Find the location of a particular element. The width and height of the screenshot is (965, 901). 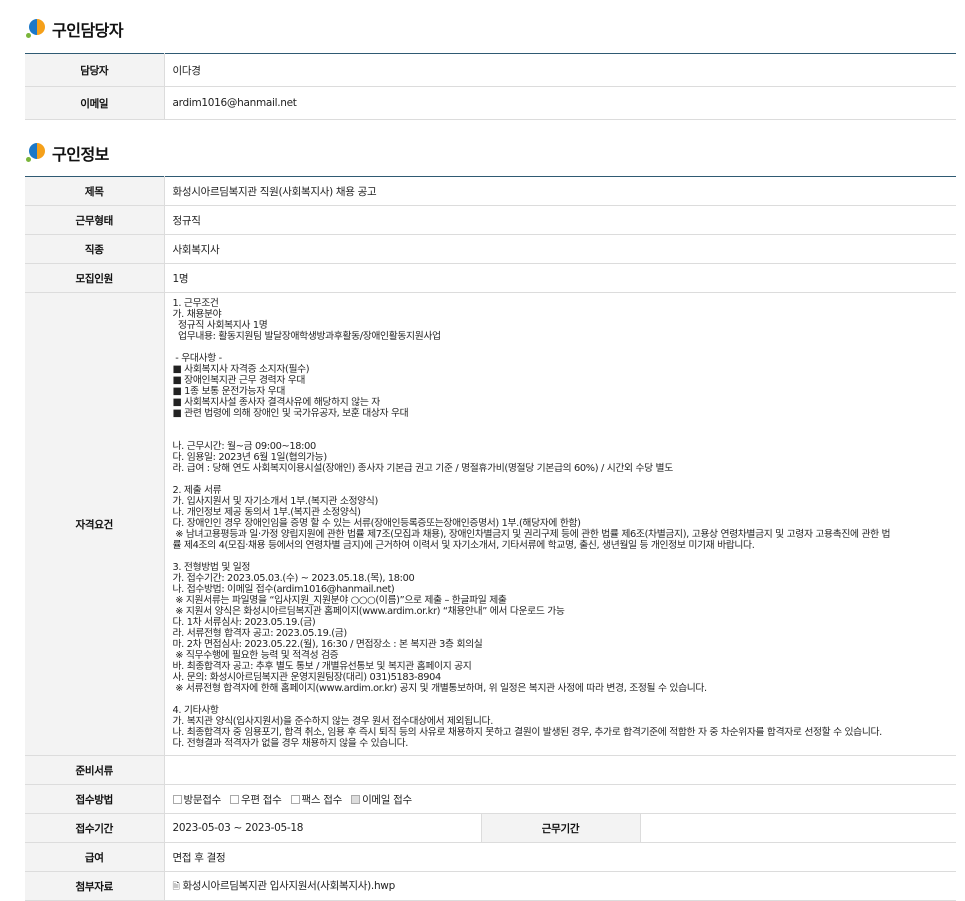

qualification-line: 1. 근무조건 is located at coordinates (195, 303).